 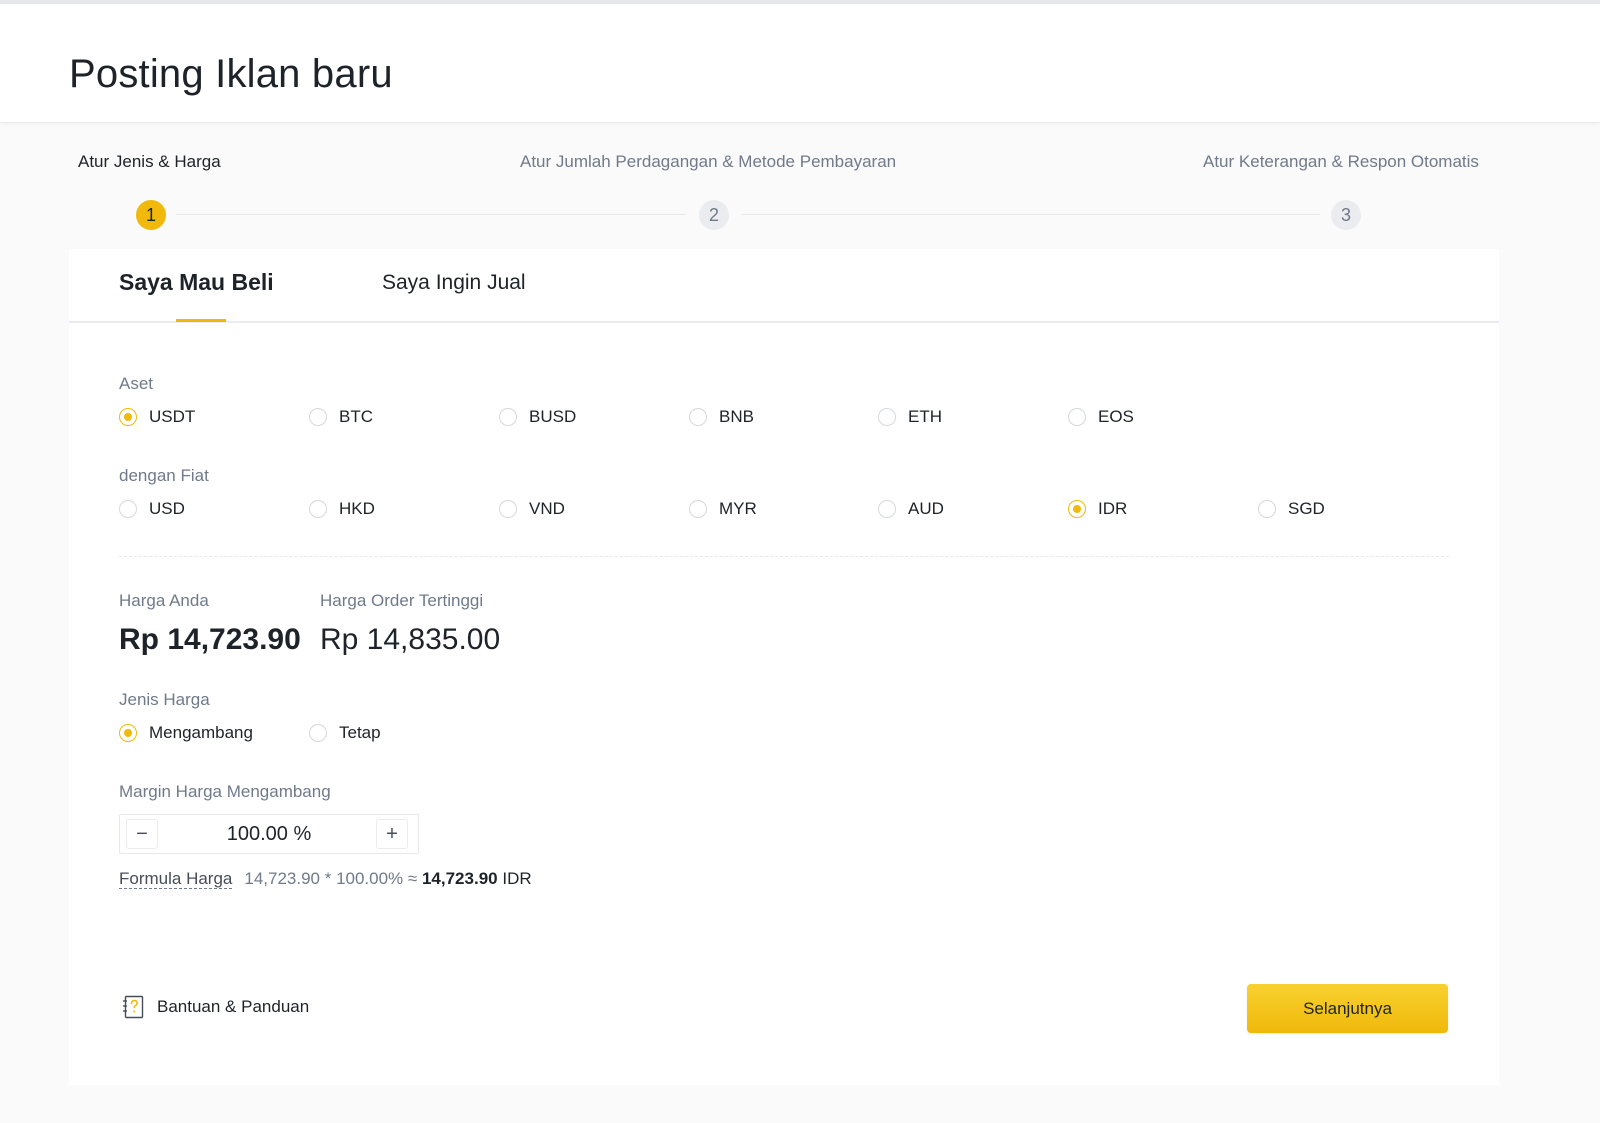 I want to click on fiat-option-idr: IDR, so click(x=1097, y=509).